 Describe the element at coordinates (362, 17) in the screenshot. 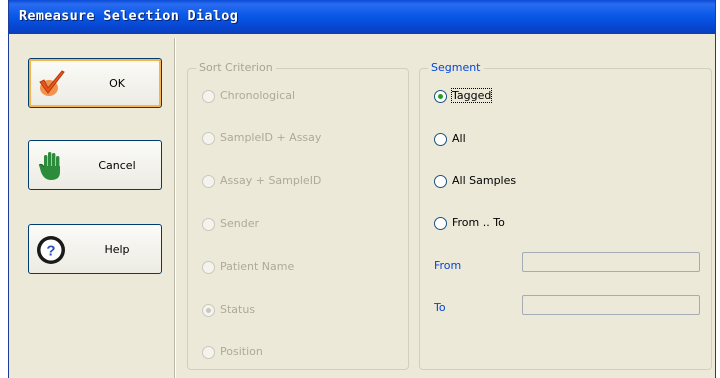

I see `title-bar: Remeasure Selection Dialog` at that location.